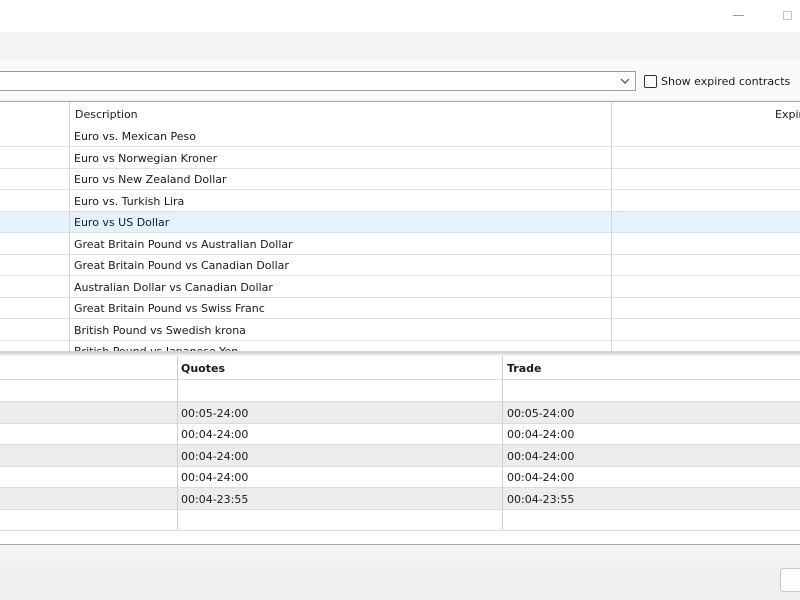 This screenshot has width=800, height=600. I want to click on table-row: Euro vs. Mexican Peso, so click(400, 136).